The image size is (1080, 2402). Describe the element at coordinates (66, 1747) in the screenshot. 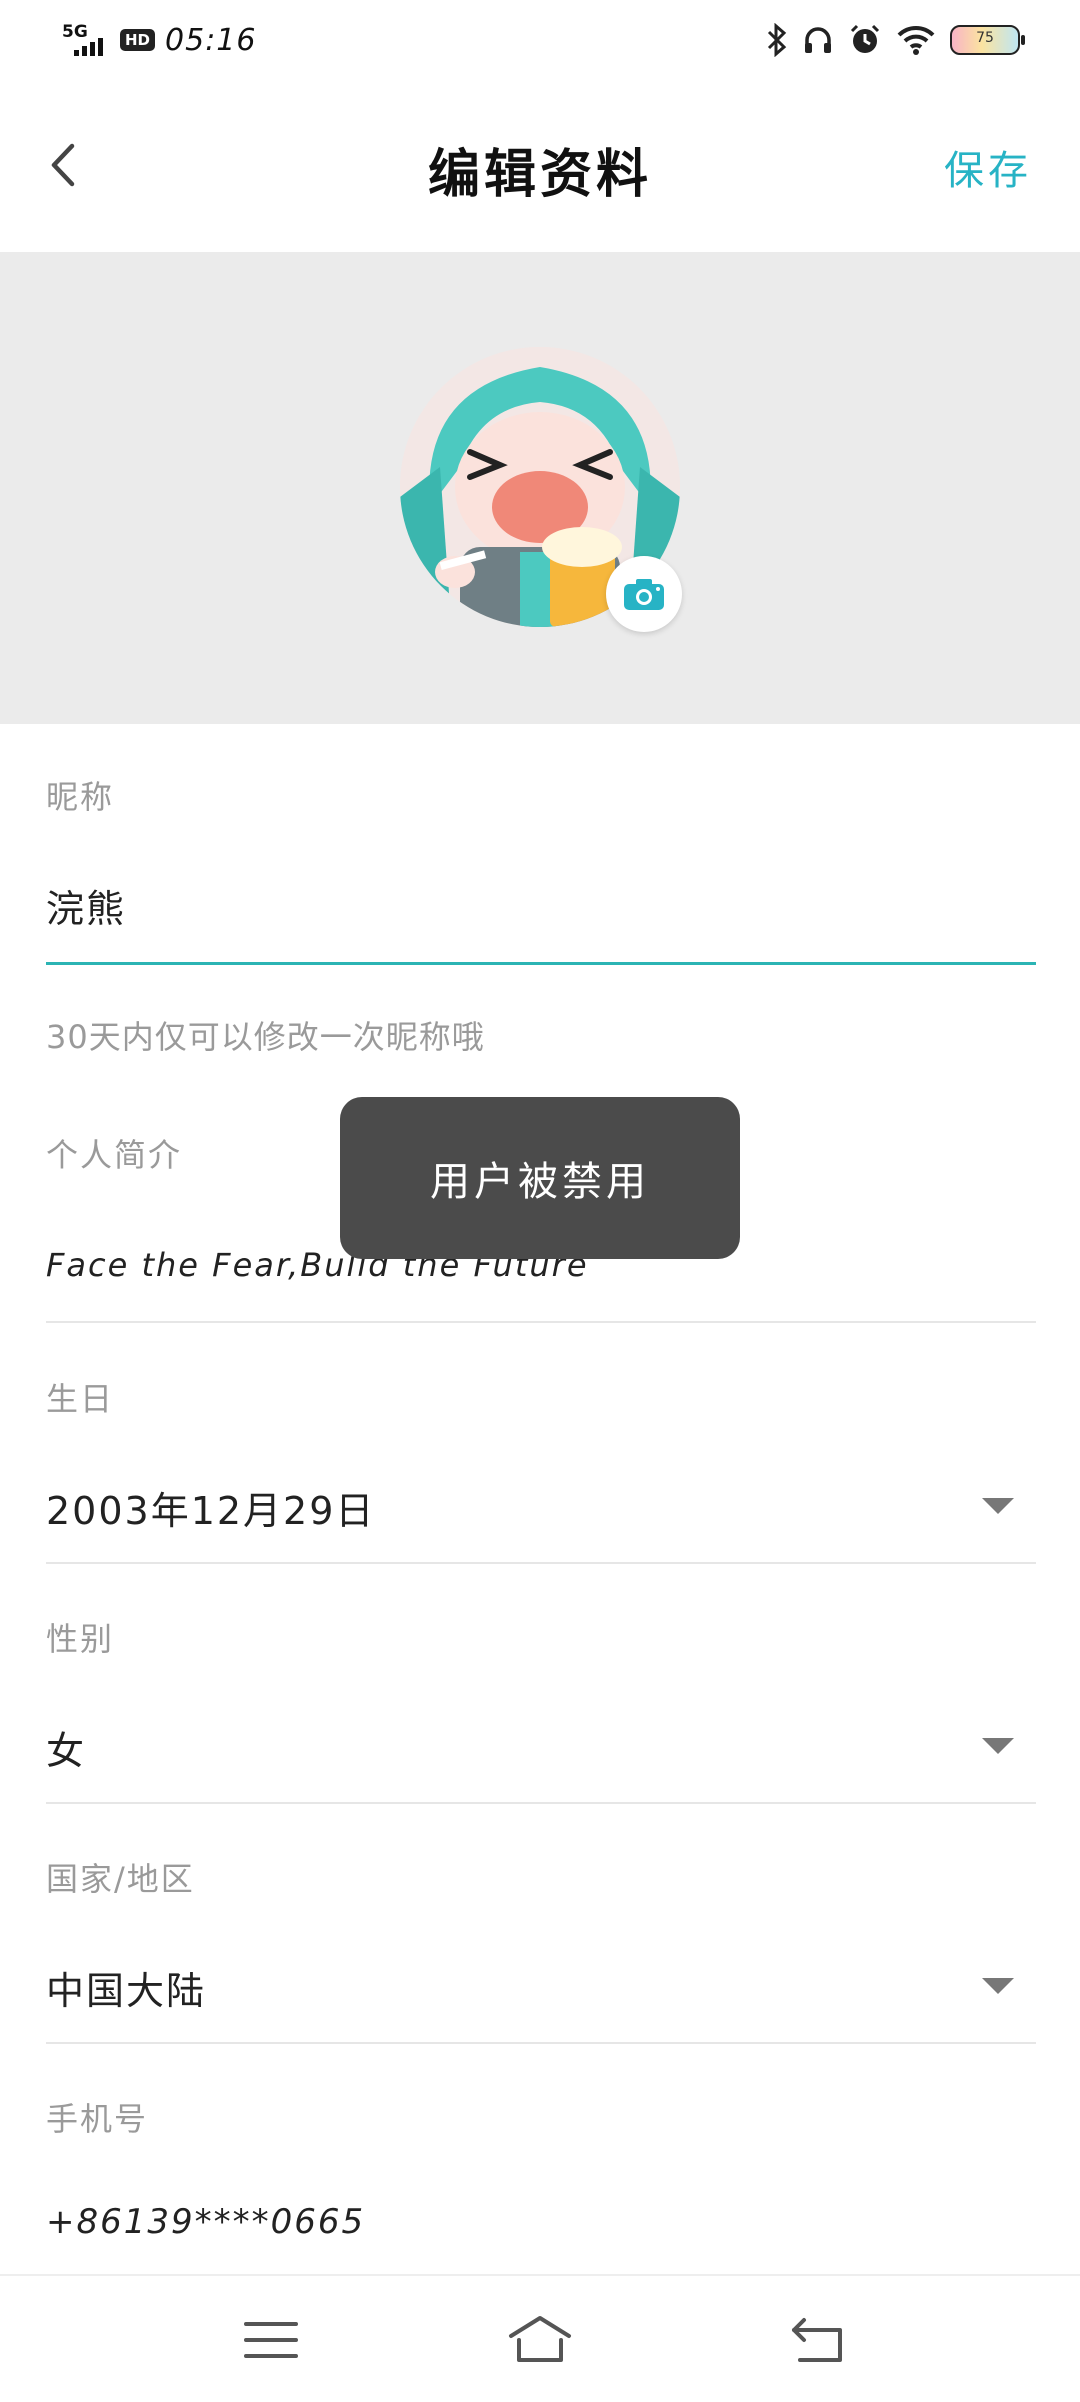

I see `gender-select: 女` at that location.